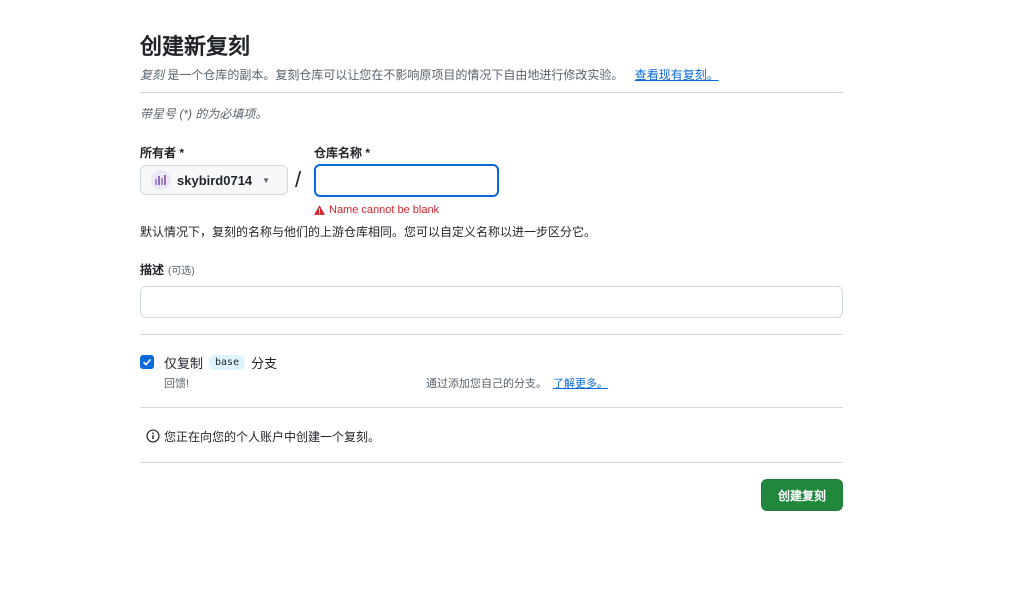 This screenshot has height=597, width=1024. I want to click on repo-name-input, so click(406, 180).